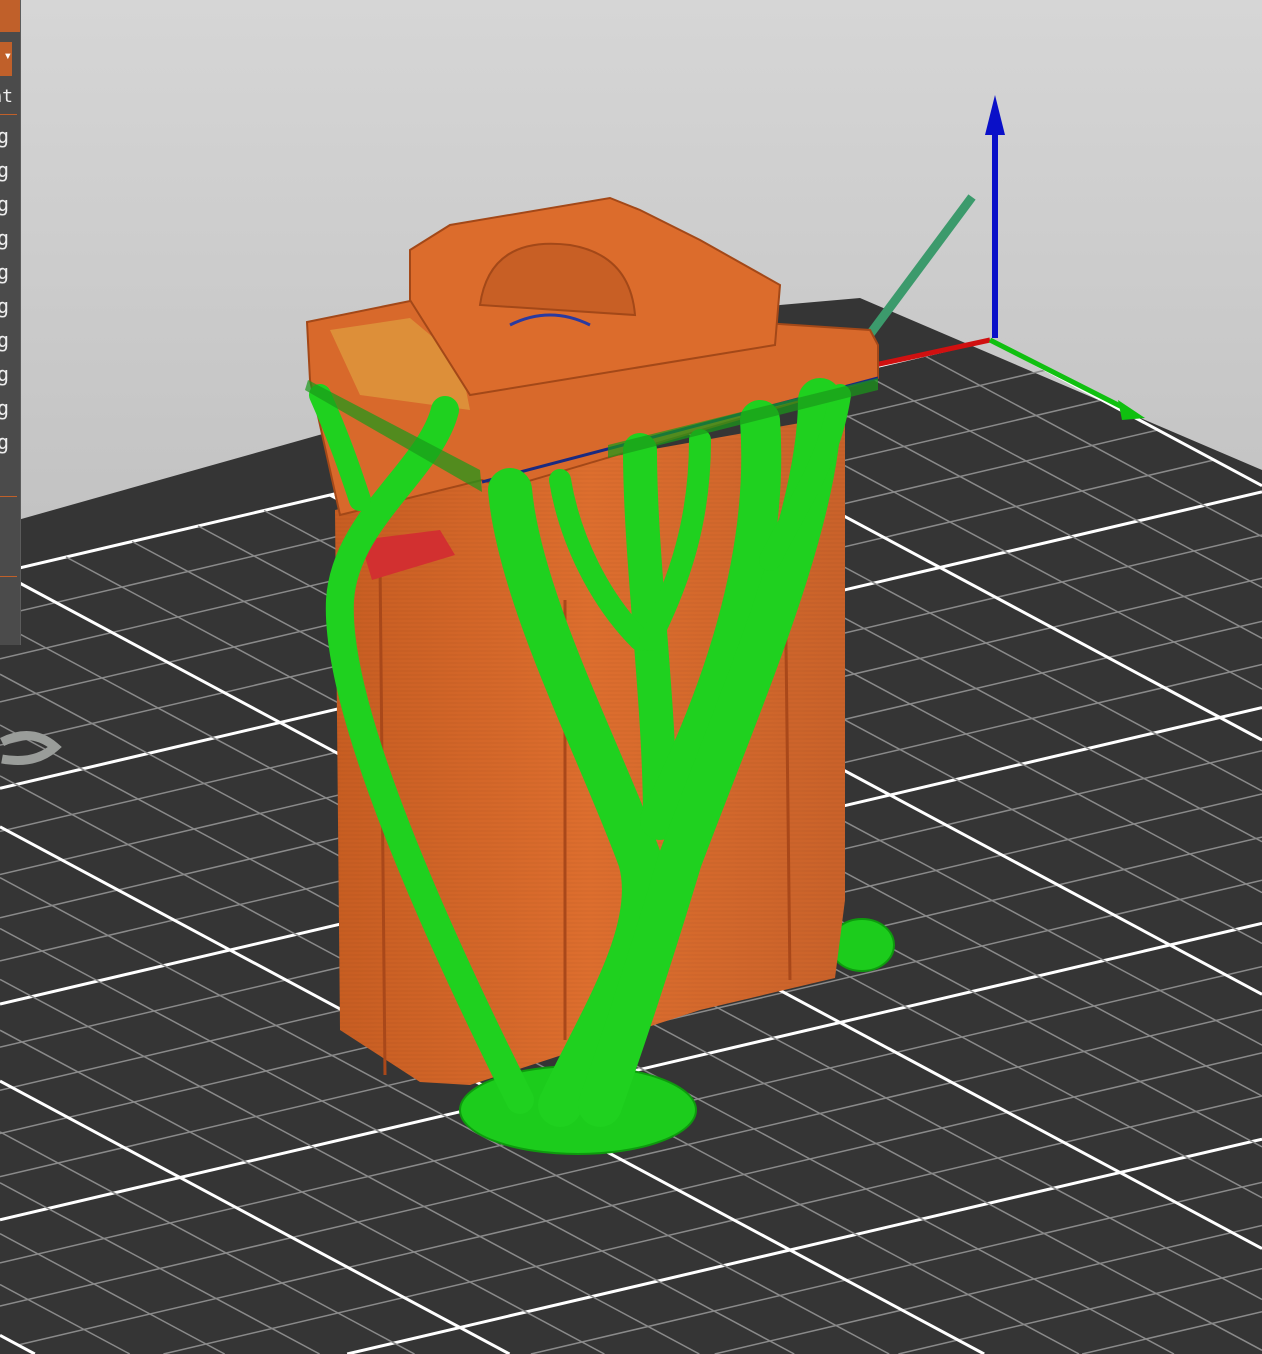  What do you see at coordinates (6, 96) in the screenshot?
I see `legend-column-header: nt` at bounding box center [6, 96].